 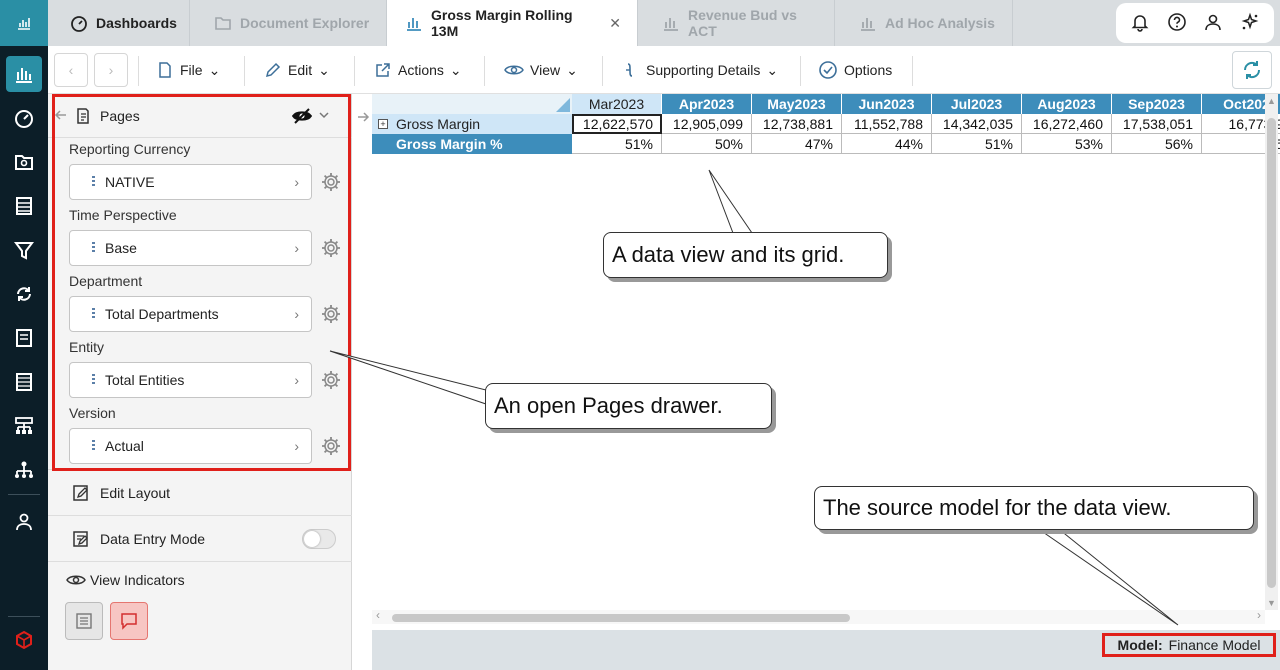 What do you see at coordinates (24, 294) in the screenshot?
I see `rail-processes` at bounding box center [24, 294].